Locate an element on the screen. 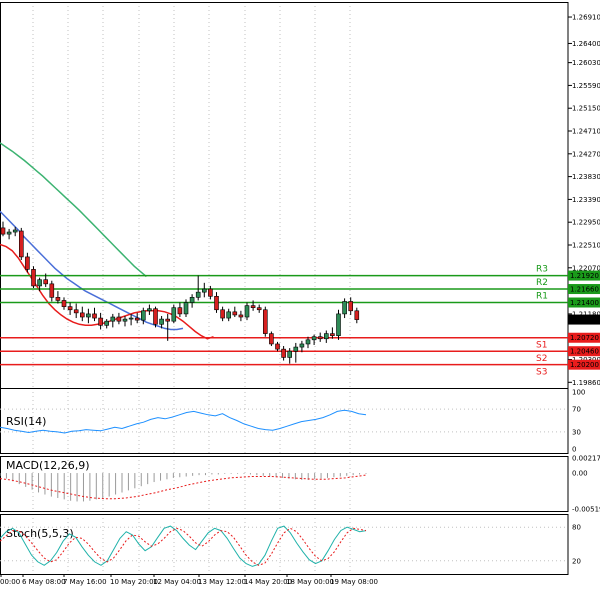 The width and height of the screenshot is (600, 594). time-tick-label: 13 May 12:00 is located at coordinates (222, 582).